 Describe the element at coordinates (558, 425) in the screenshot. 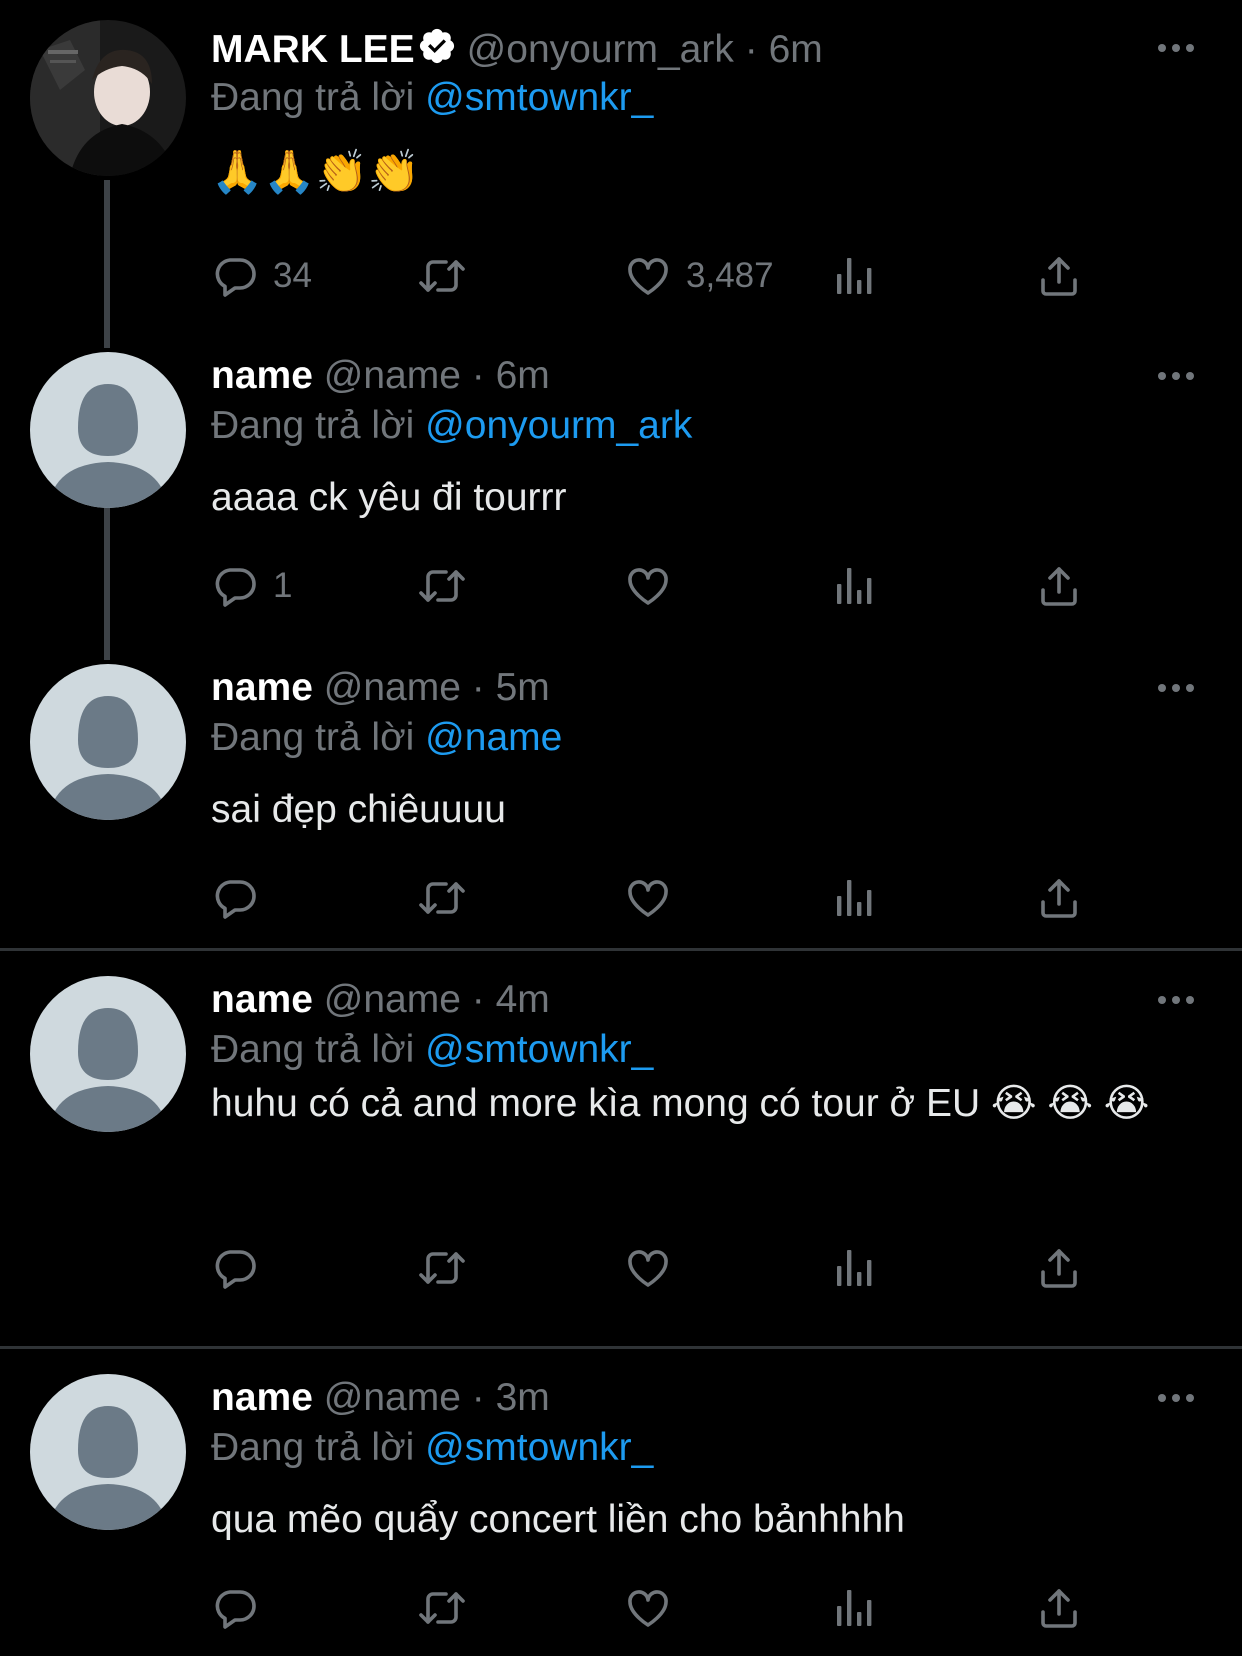

I see `mention-link: @onyourm_ark` at that location.